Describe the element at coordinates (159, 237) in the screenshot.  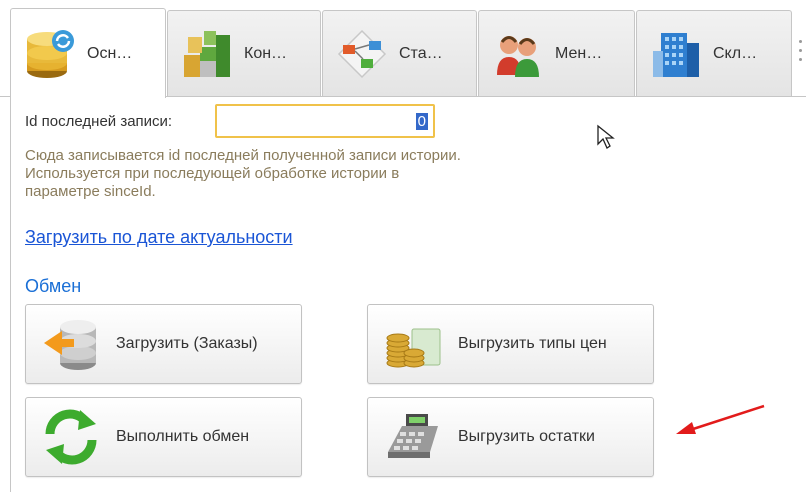
I see `load-by-date-link: Загрузить по дате актуальности` at that location.